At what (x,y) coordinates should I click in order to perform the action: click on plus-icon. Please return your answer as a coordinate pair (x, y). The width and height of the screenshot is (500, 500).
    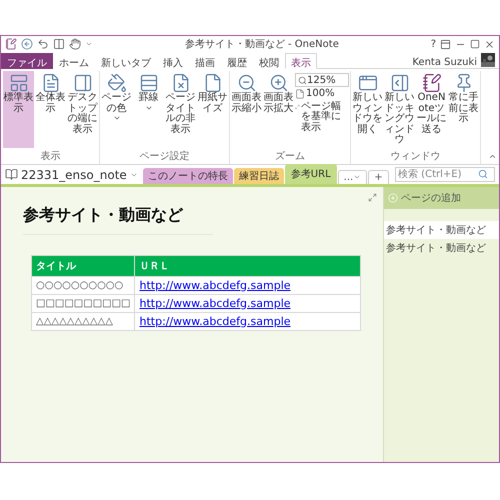
    Looking at the image, I should click on (393, 197).